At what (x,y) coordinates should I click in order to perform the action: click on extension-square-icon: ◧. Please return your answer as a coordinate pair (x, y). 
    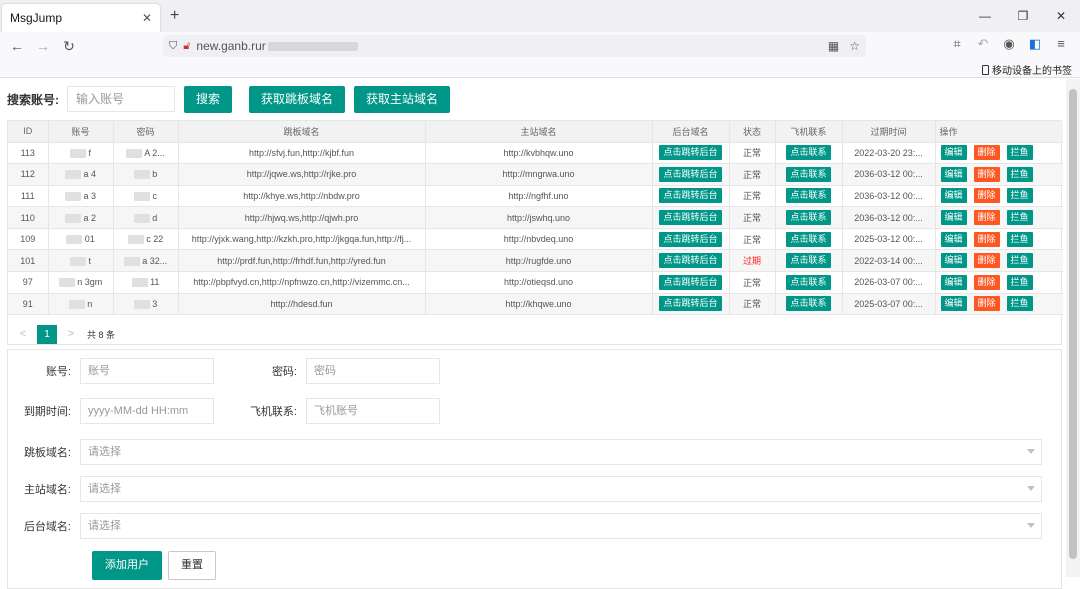
    Looking at the image, I should click on (1035, 44).